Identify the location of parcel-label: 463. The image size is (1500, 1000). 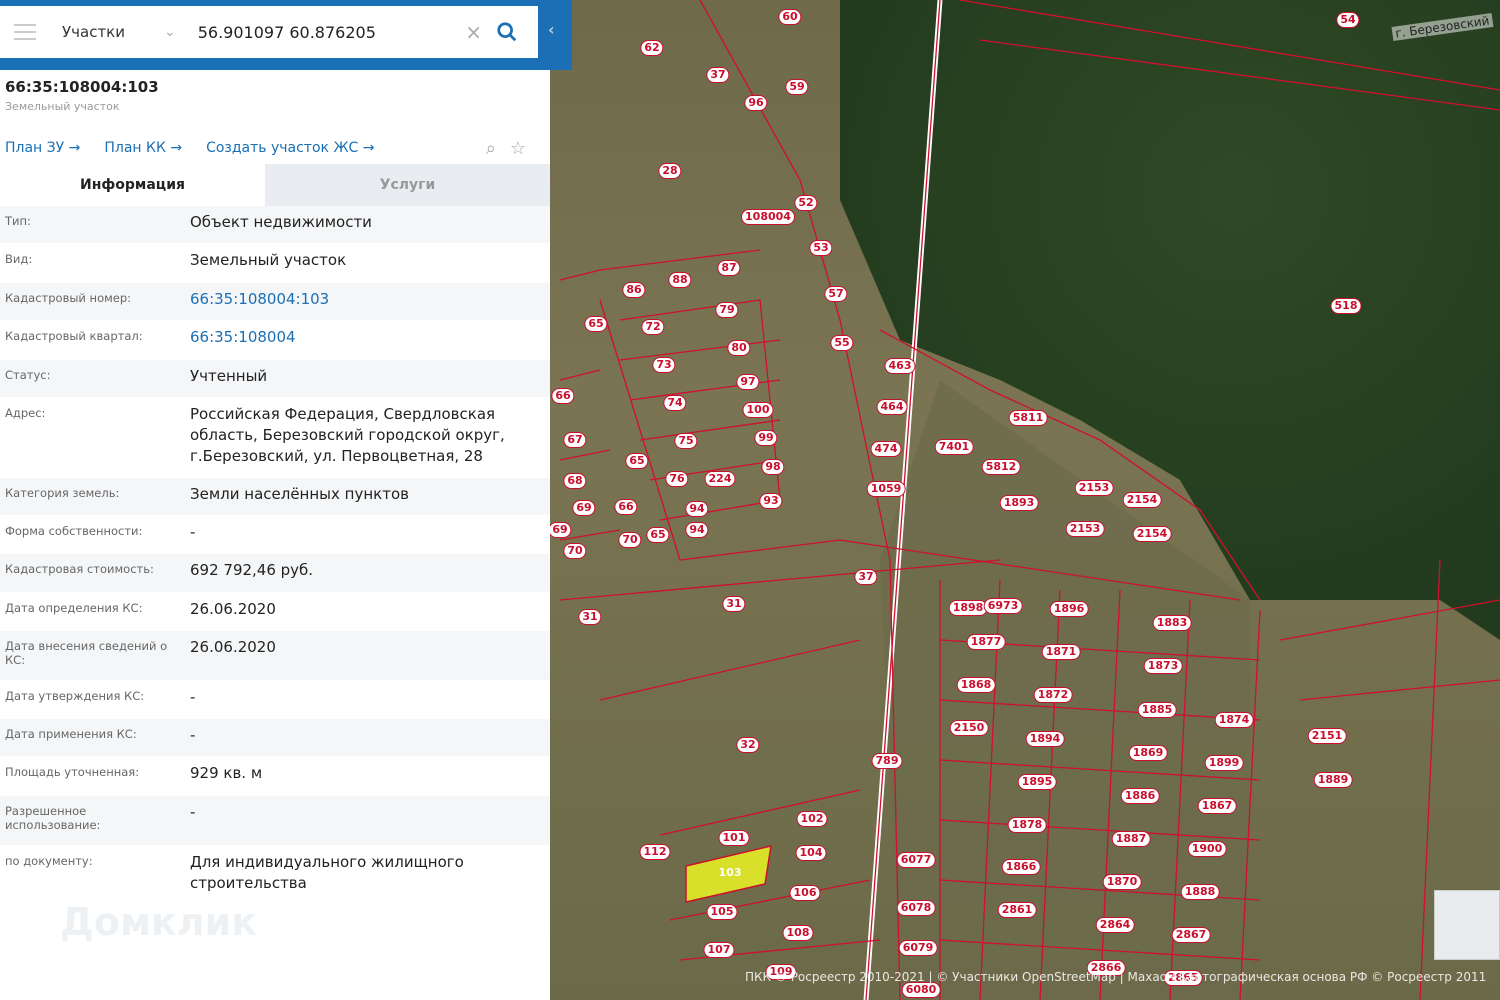
(900, 366).